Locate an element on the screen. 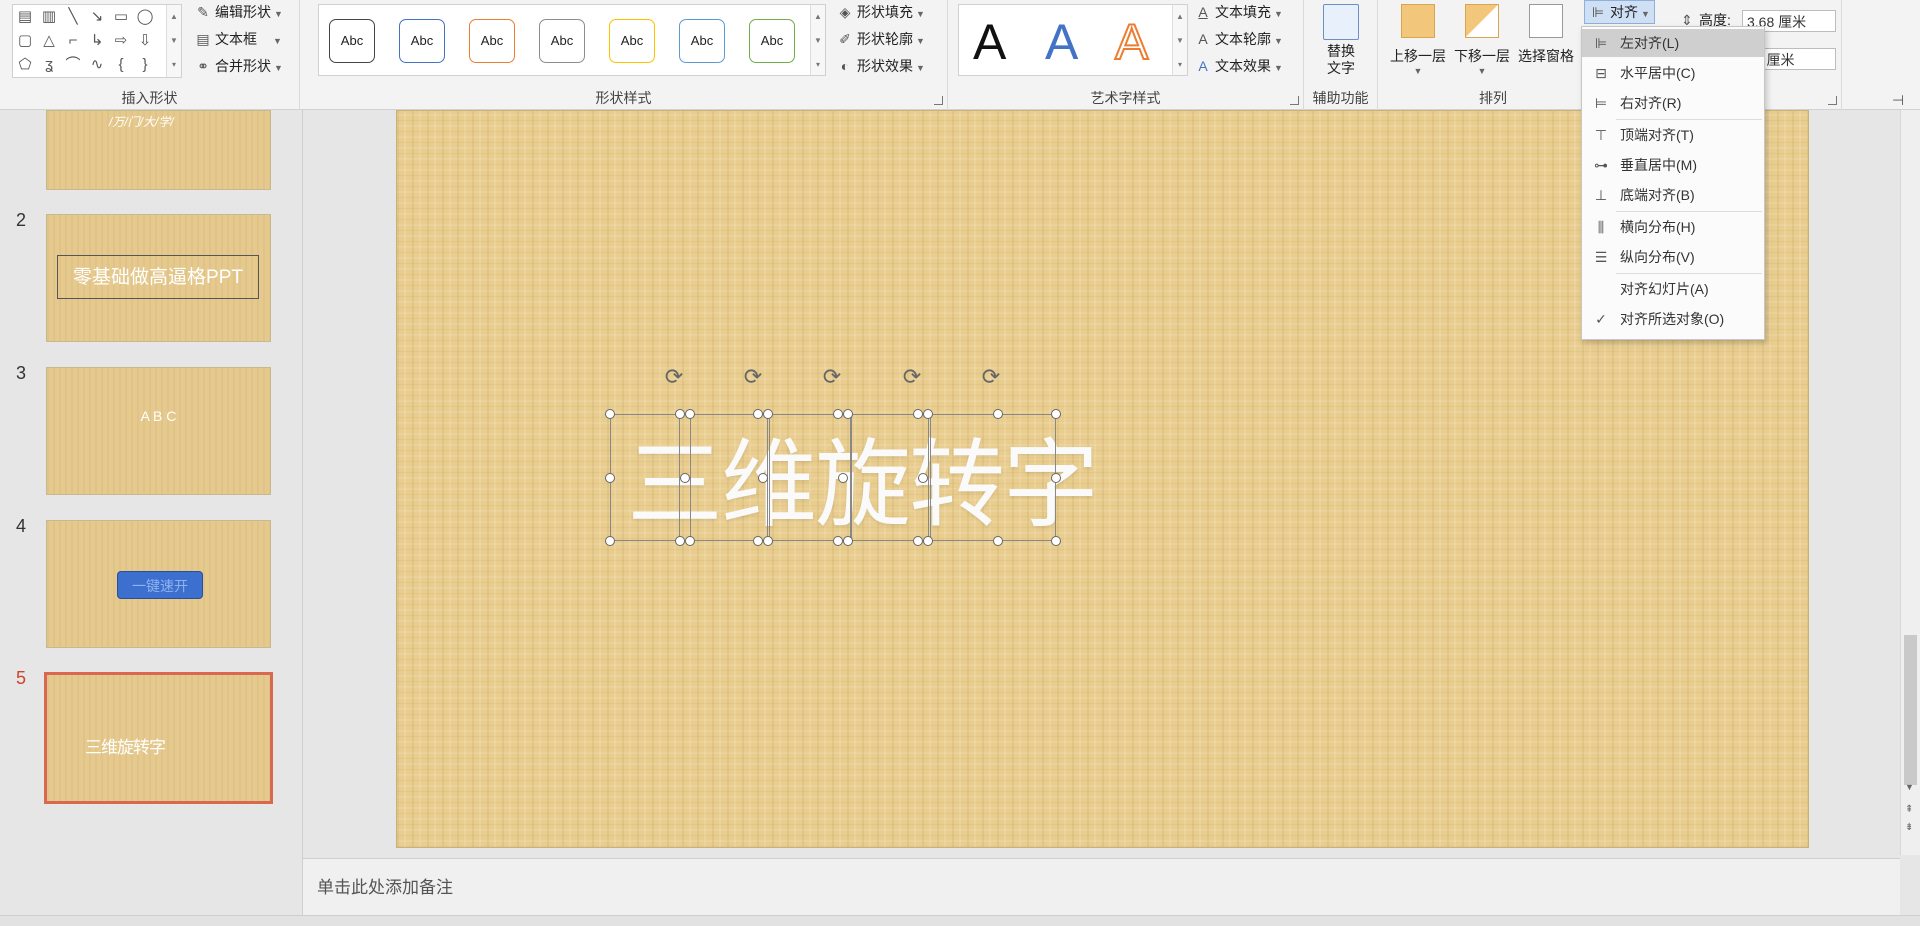 The height and width of the screenshot is (926, 1920). align-button: ⊫ 对齐 ▼ is located at coordinates (1619, 12).